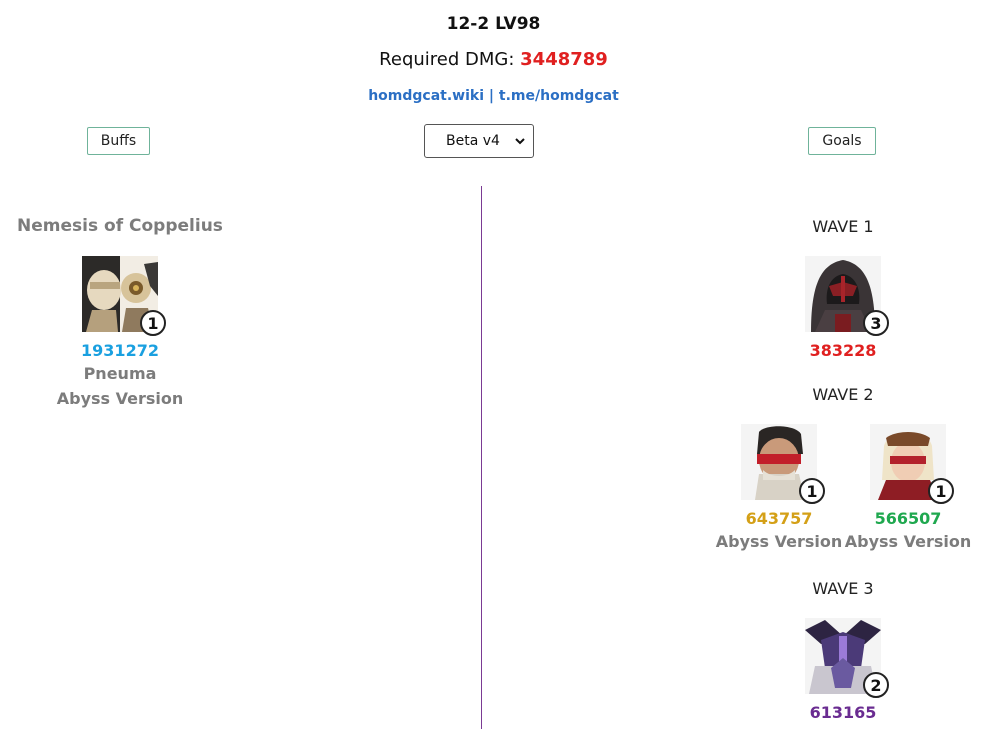  I want to click on header-links: homdgcat.wiki | t.me/homdgcat, so click(493, 96).